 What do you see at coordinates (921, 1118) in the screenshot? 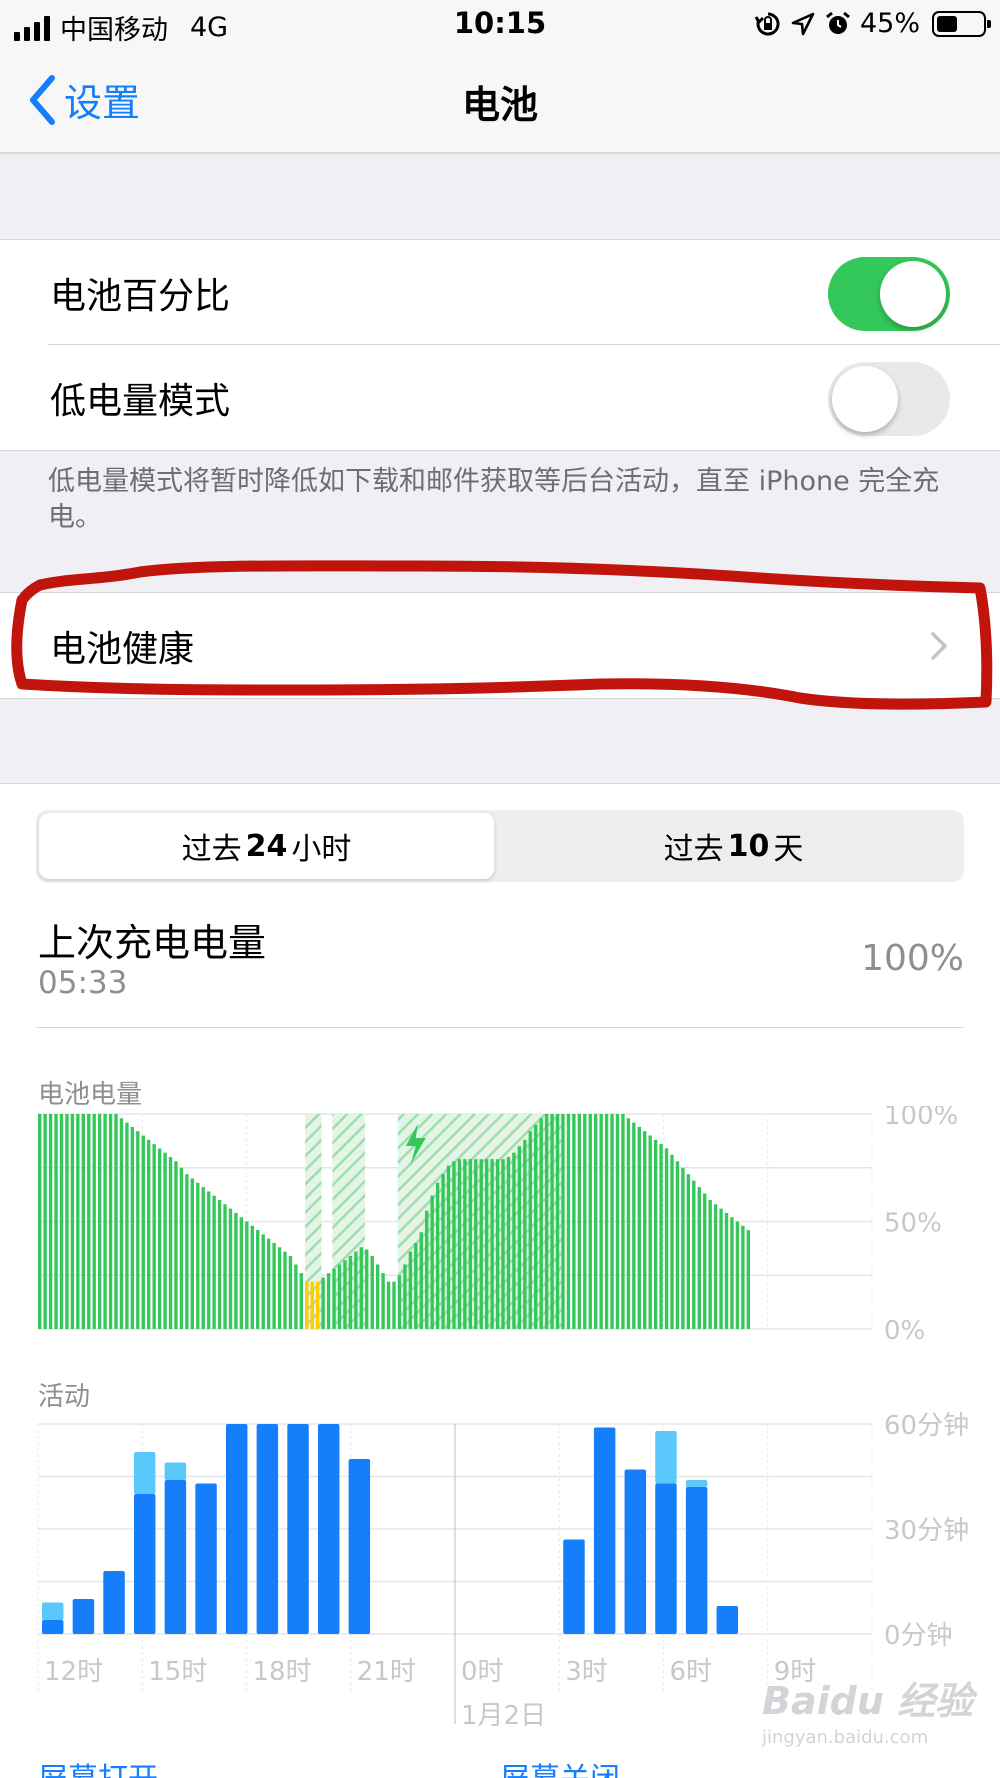
I see `battery-y-tick: 100%` at bounding box center [921, 1118].